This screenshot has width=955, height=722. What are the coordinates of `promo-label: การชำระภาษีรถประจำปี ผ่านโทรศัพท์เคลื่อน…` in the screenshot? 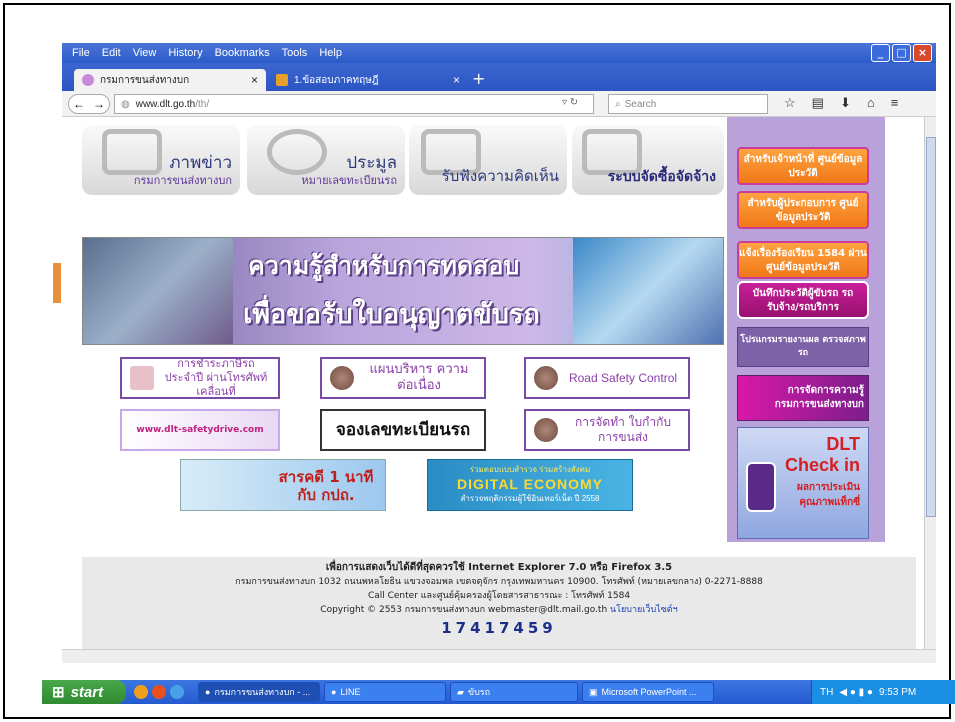 It's located at (216, 377).